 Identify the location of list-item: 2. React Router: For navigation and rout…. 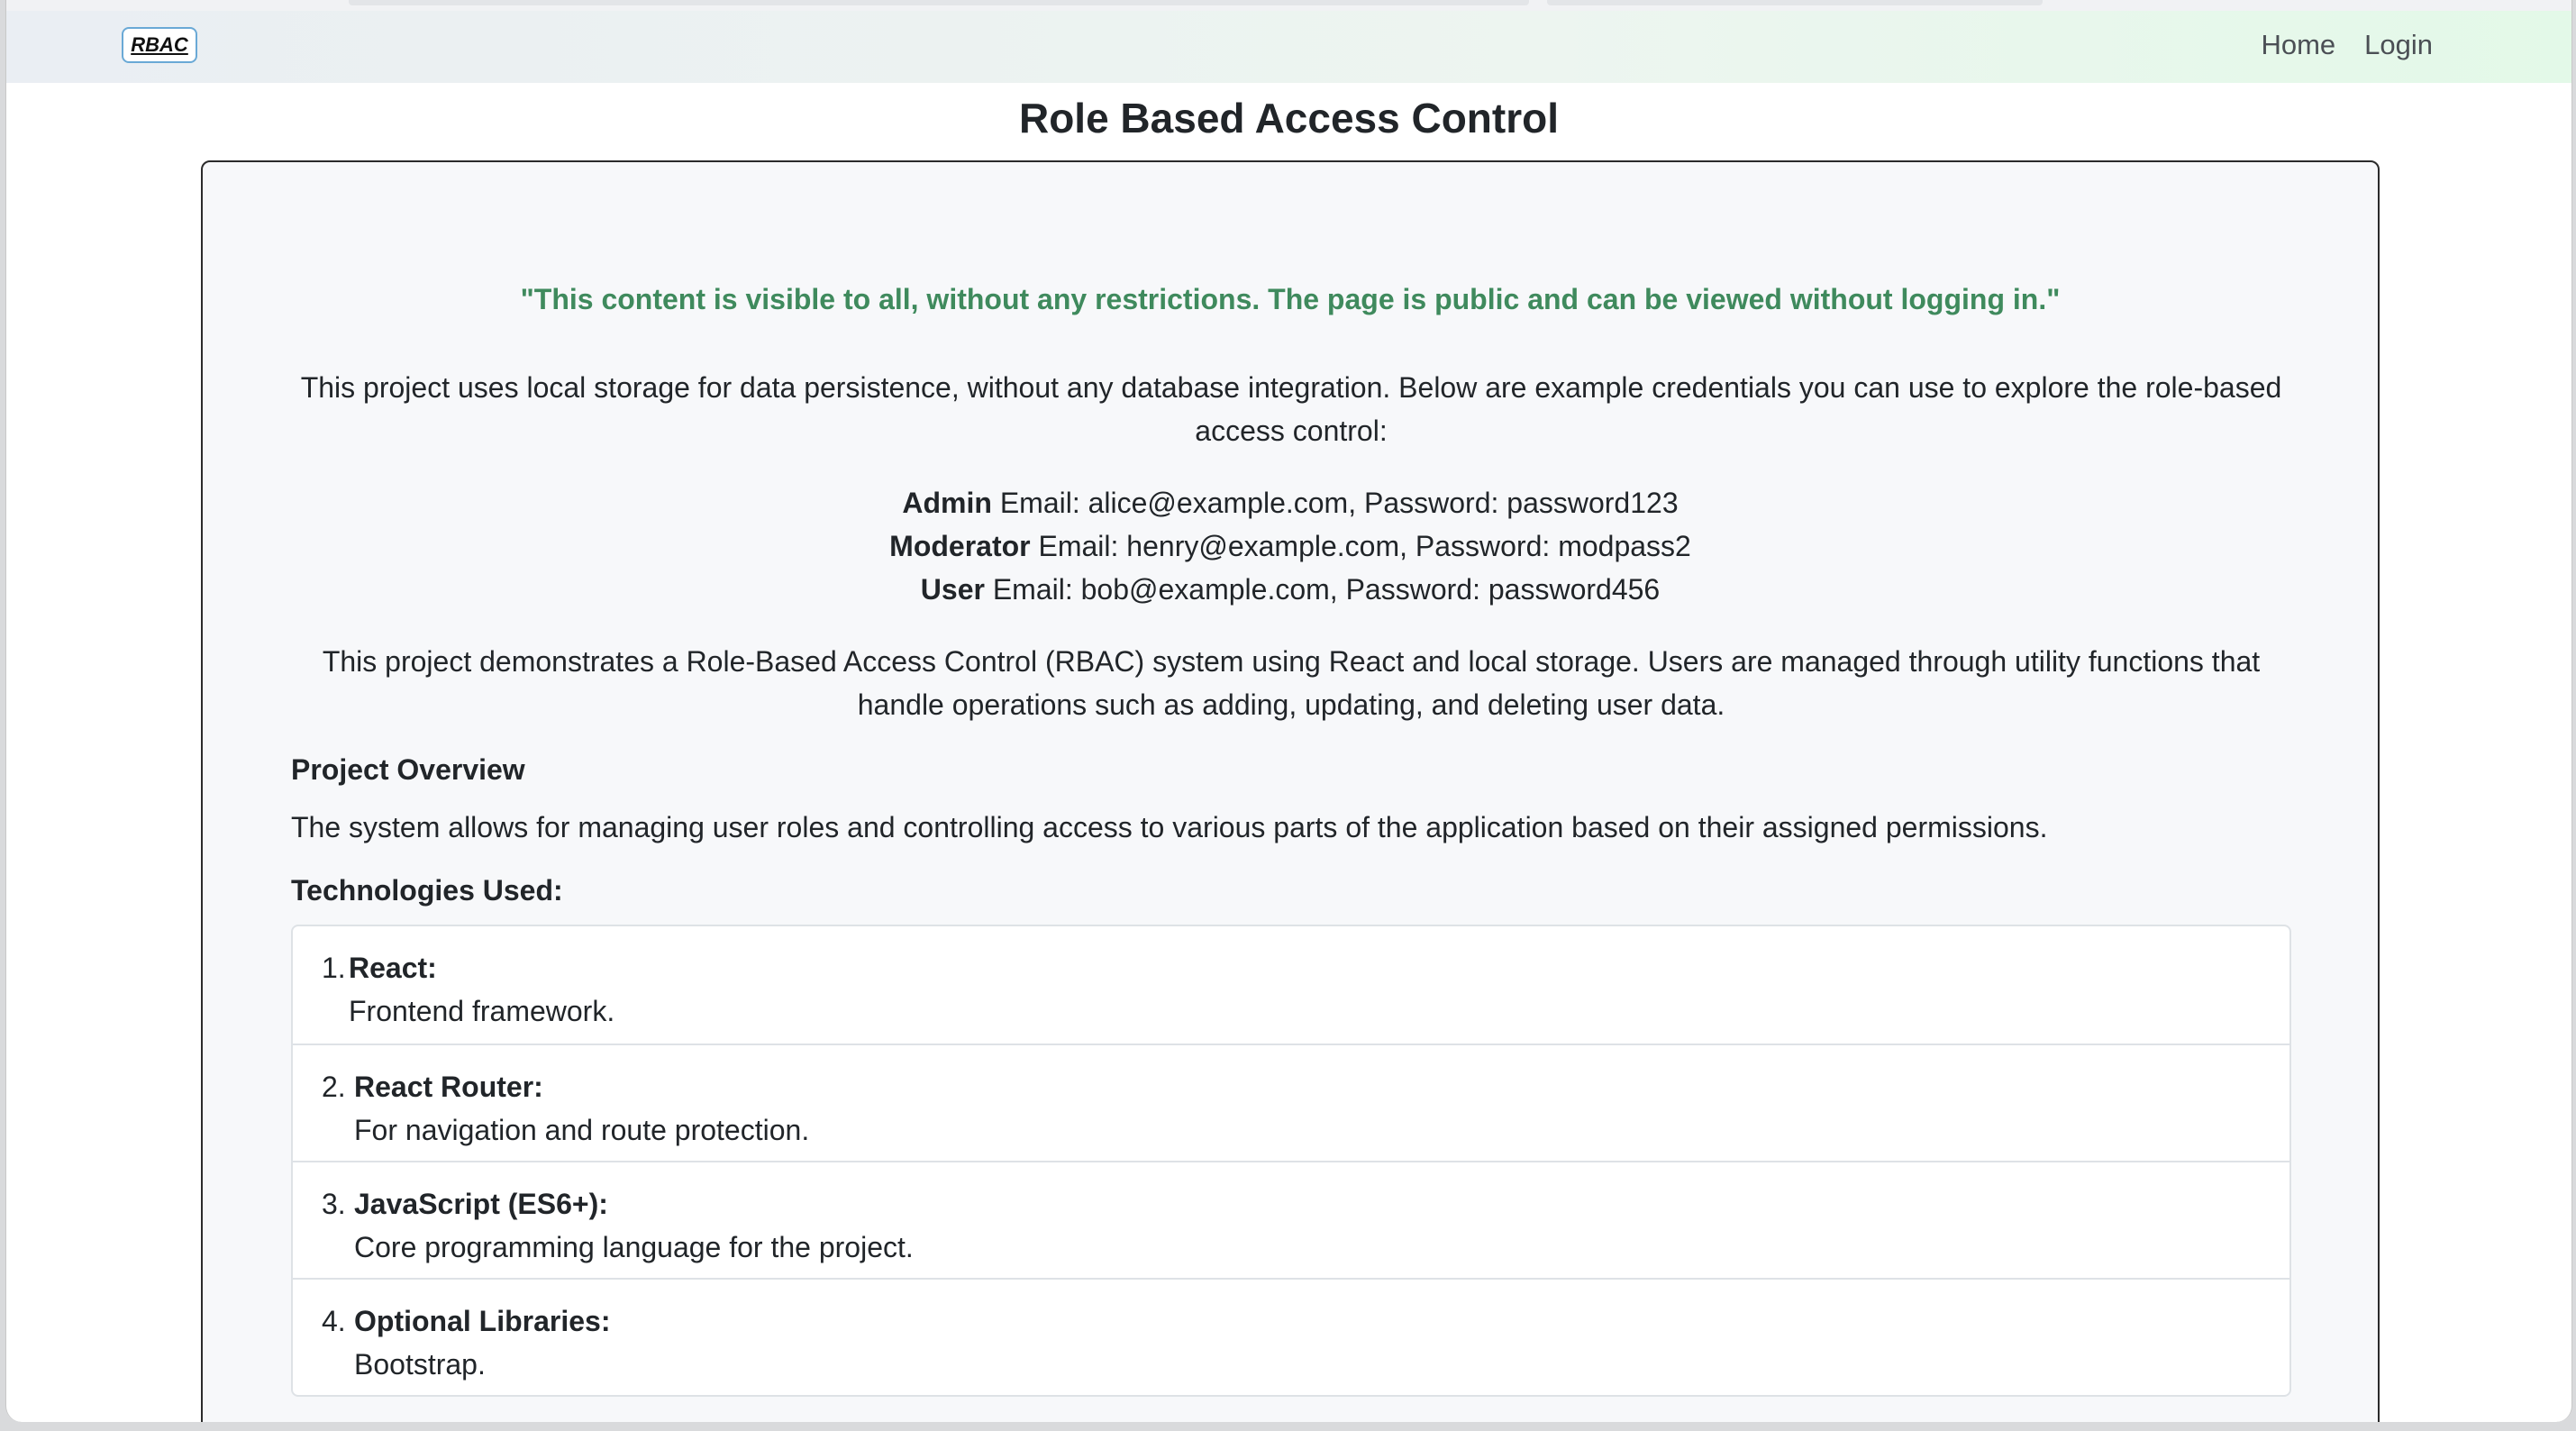
(1291, 1102).